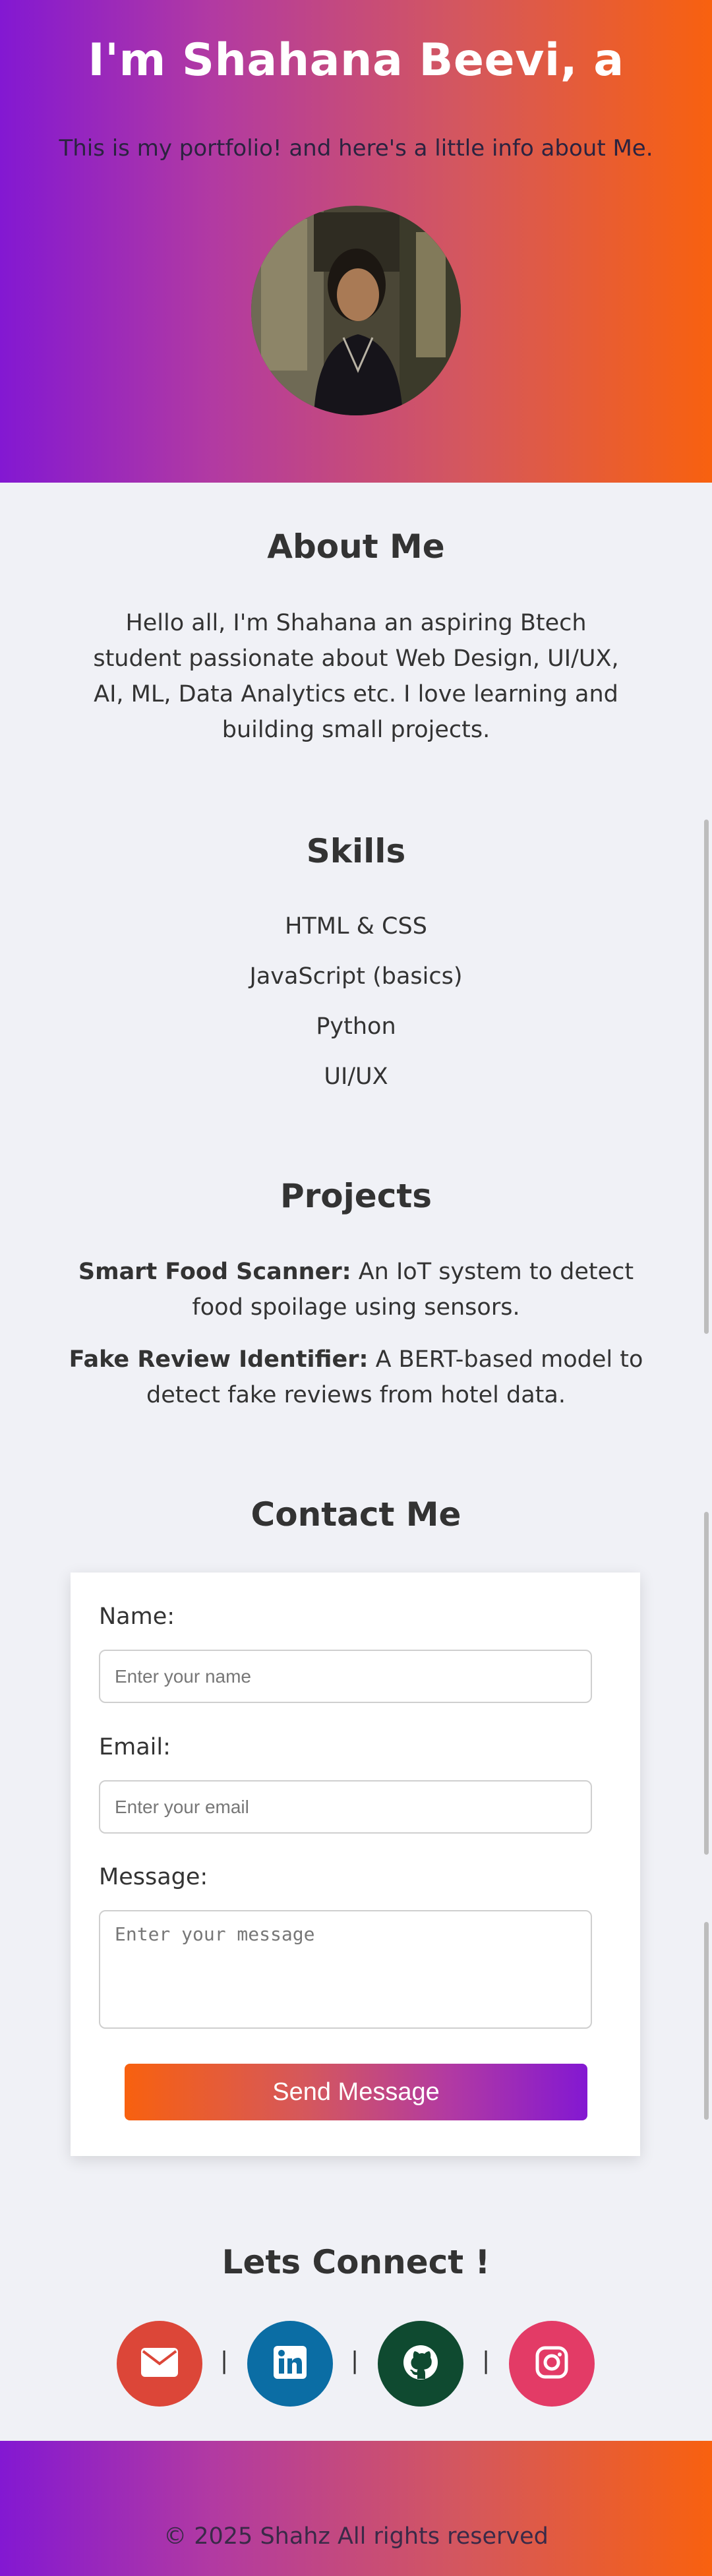 The width and height of the screenshot is (712, 2576). I want to click on connect-title: Lets Connect !, so click(356, 2262).